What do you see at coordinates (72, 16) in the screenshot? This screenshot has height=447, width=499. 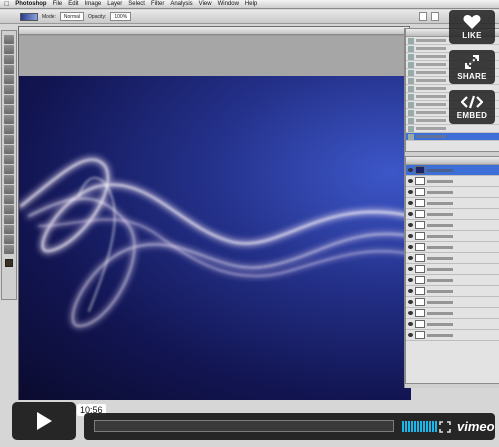 I see `mode-select: Normal` at bounding box center [72, 16].